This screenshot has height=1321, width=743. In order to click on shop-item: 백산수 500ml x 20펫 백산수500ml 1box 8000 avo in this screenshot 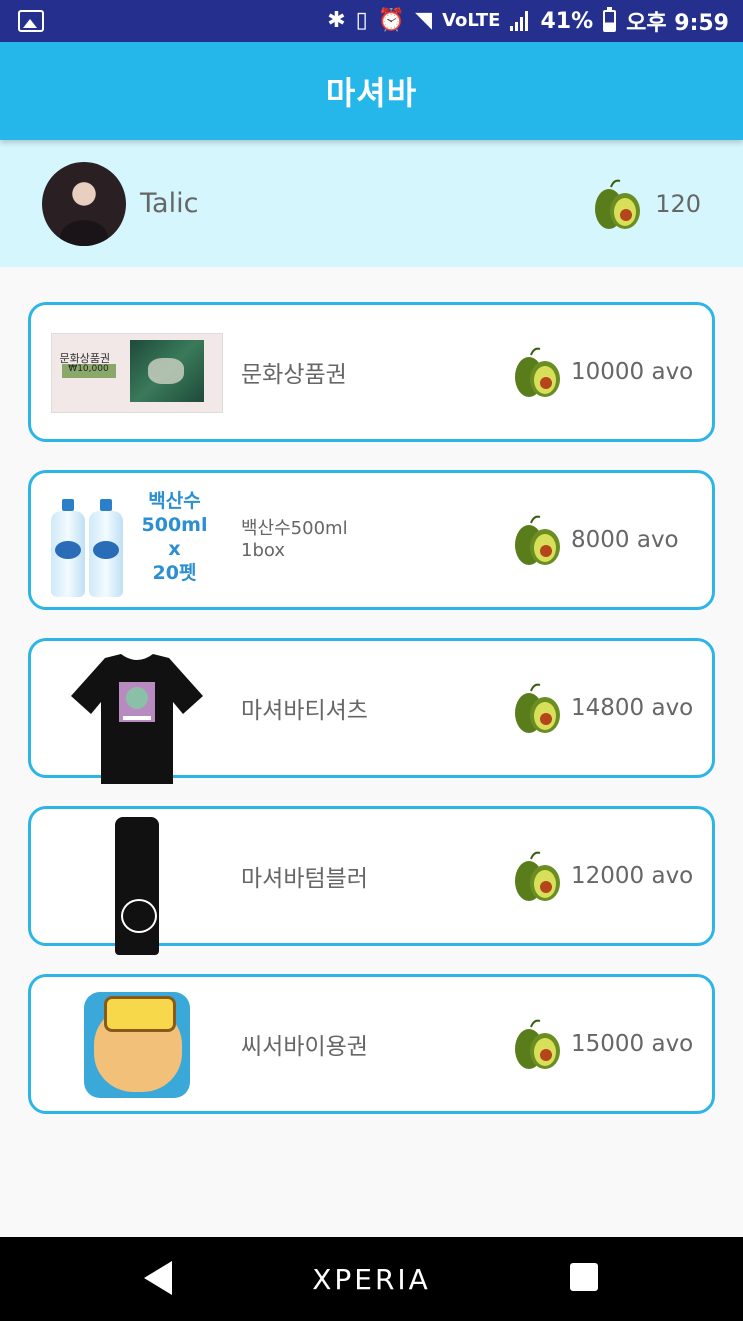, I will do `click(371, 540)`.